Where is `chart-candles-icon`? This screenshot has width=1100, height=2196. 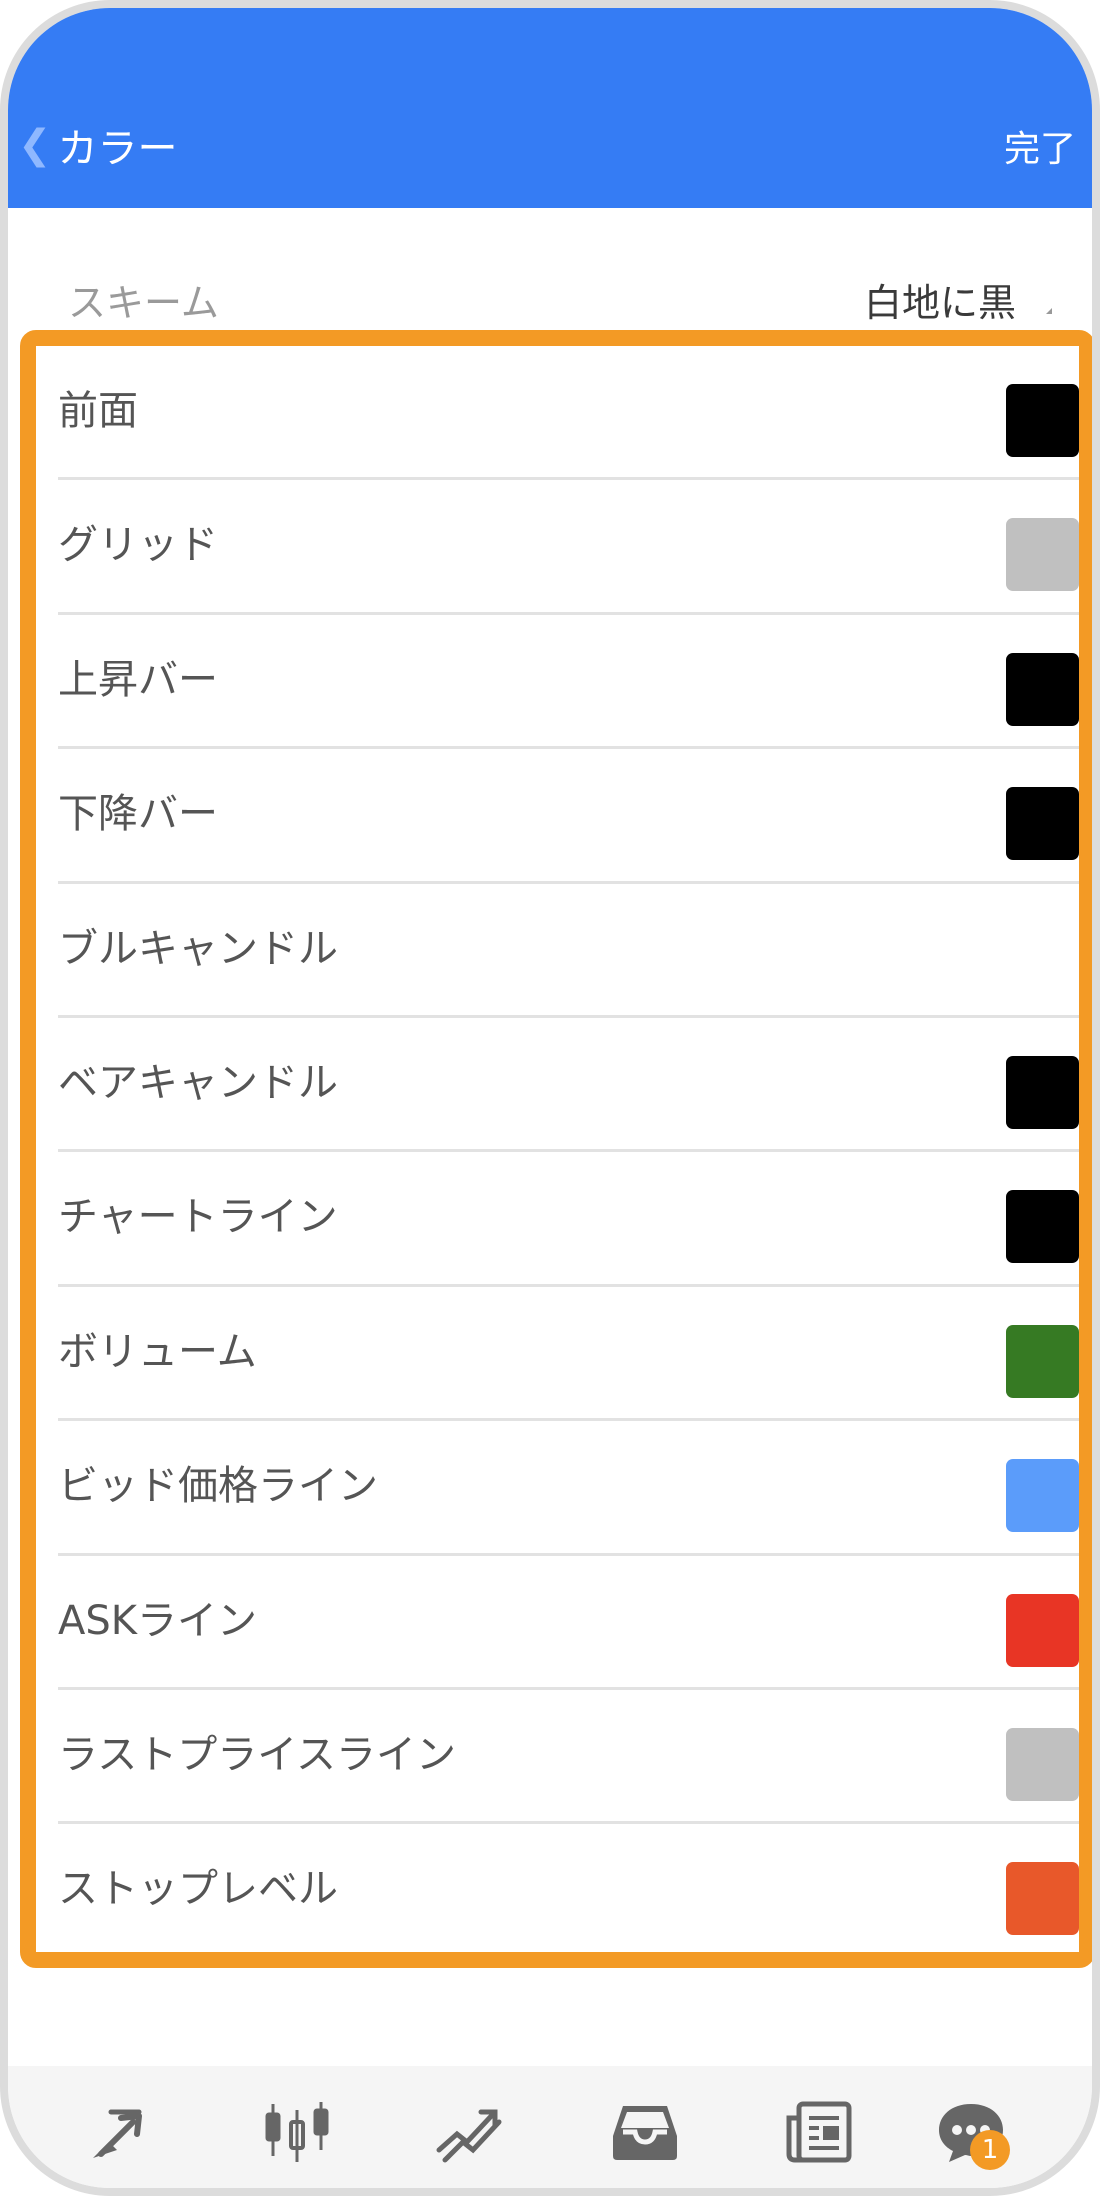 chart-candles-icon is located at coordinates (297, 2132).